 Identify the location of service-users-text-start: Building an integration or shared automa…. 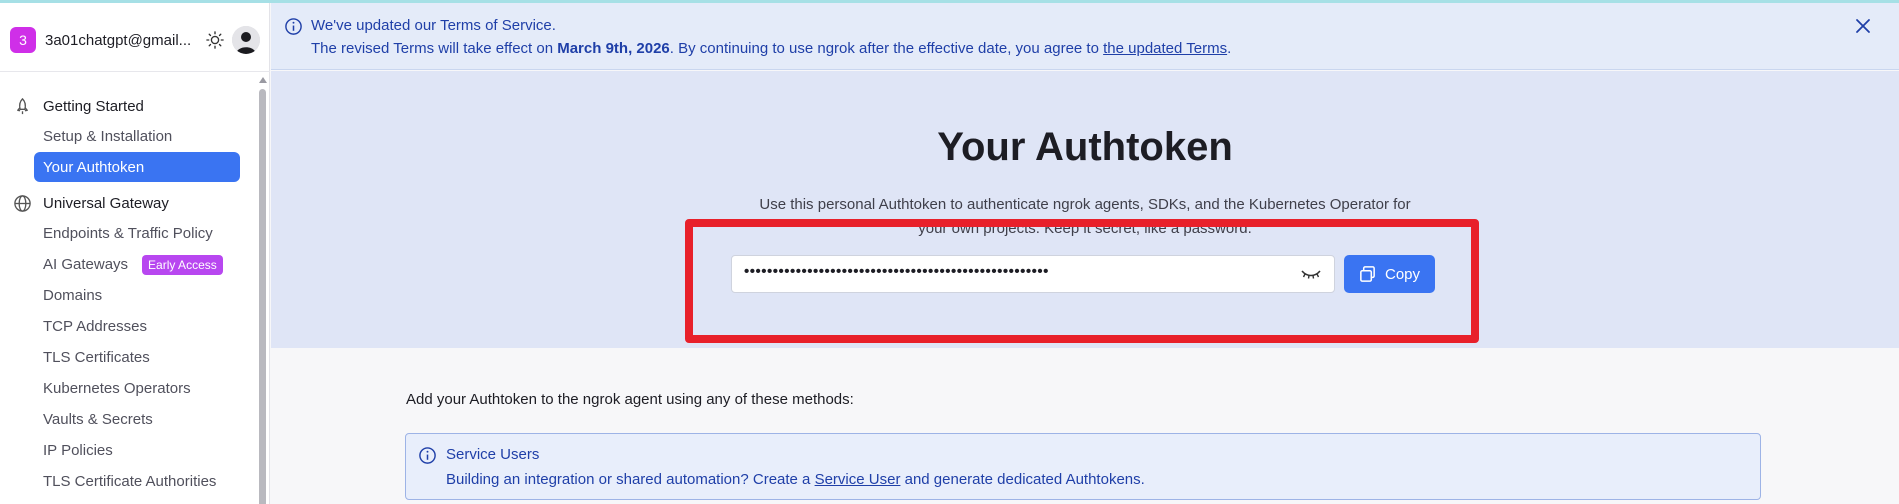
(630, 479).